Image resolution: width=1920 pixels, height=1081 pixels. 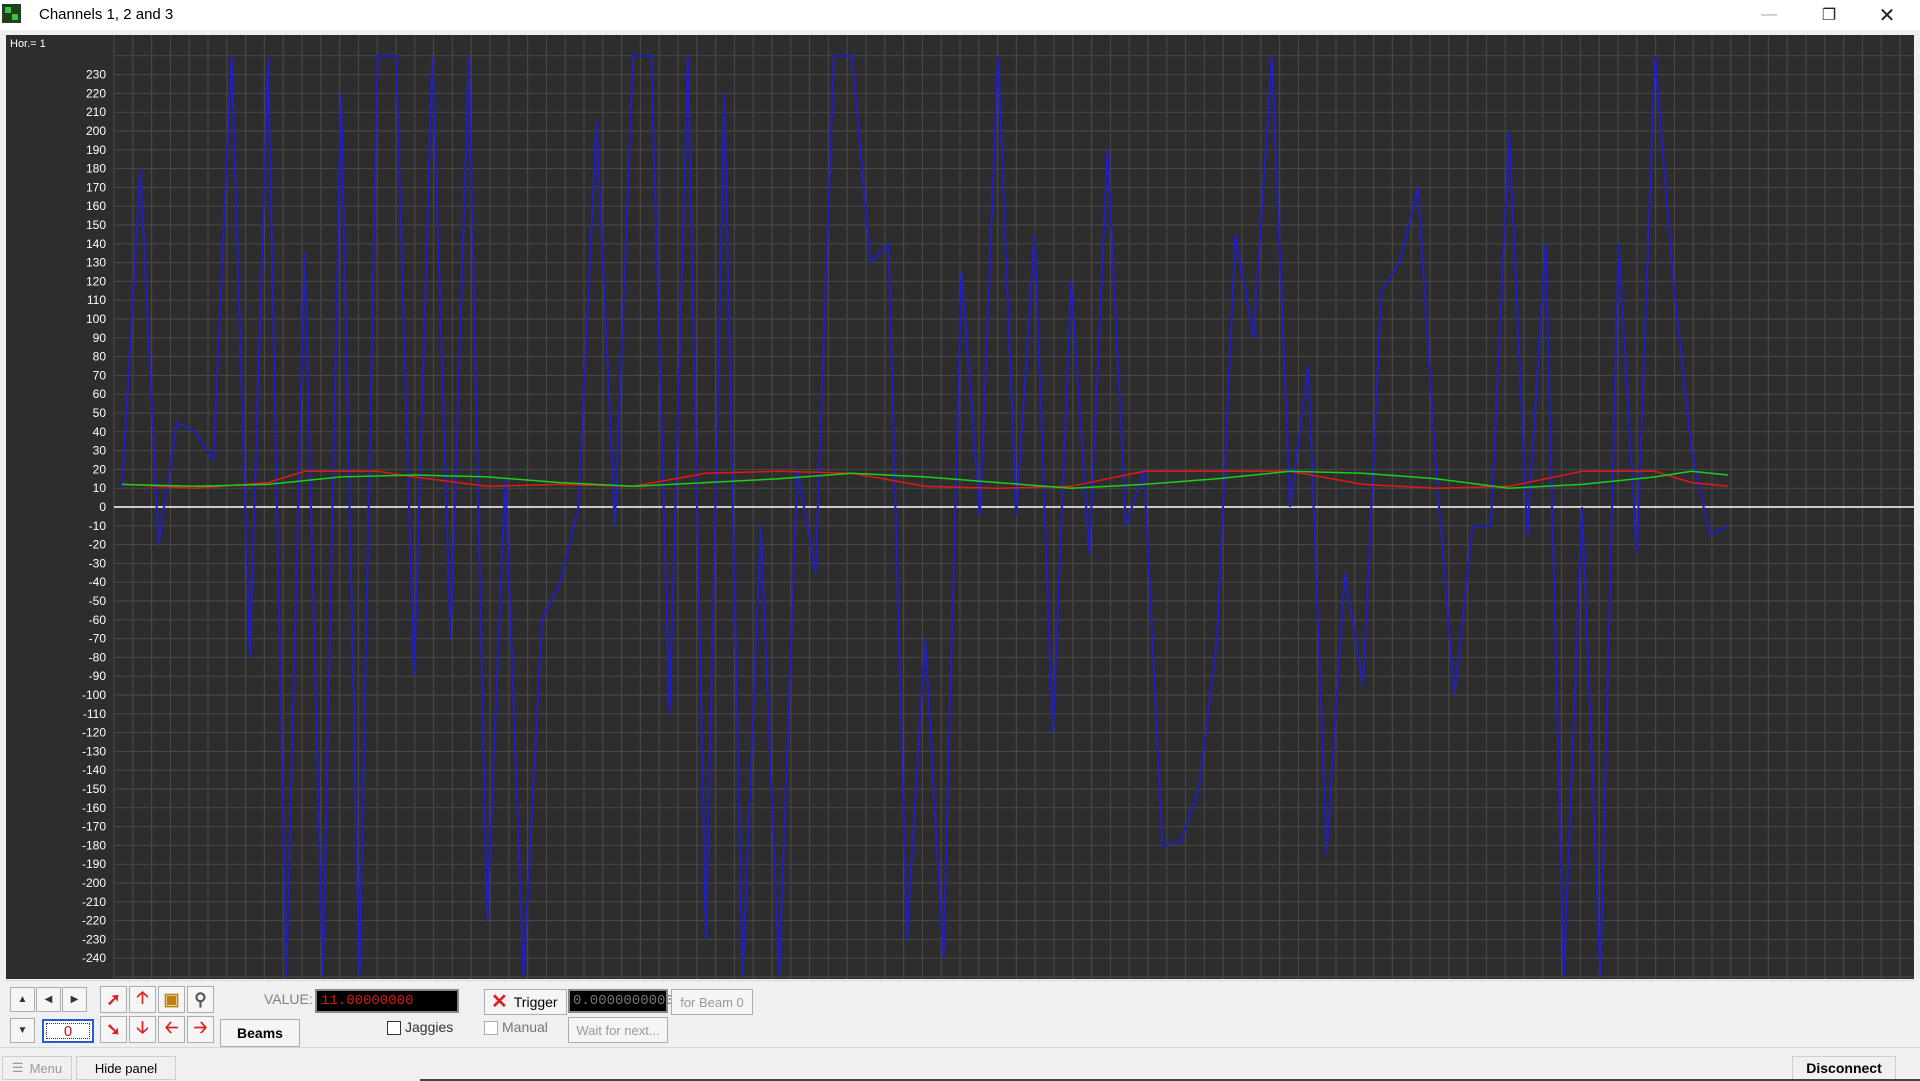 I want to click on y-tick-label: 180, so click(x=96, y=169).